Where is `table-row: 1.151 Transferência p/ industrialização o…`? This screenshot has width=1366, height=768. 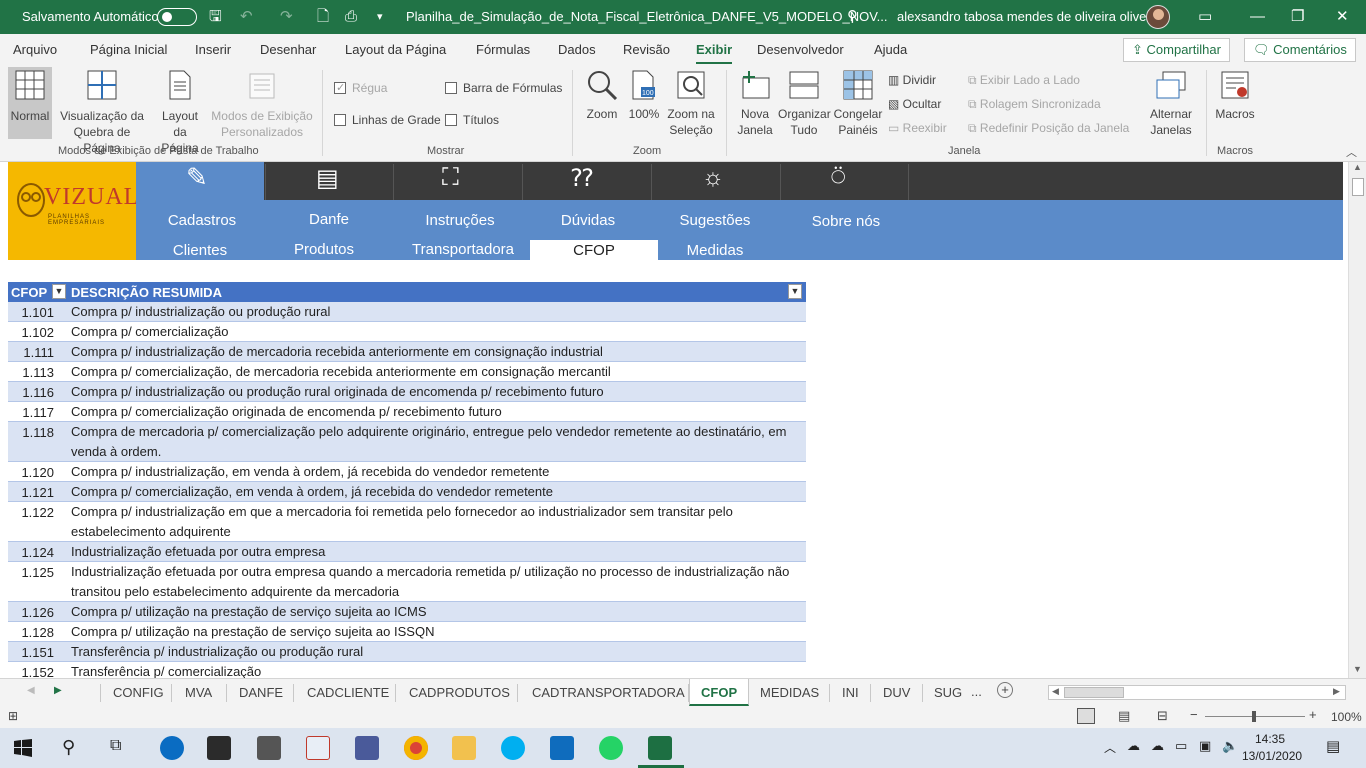 table-row: 1.151 Transferência p/ industrialização o… is located at coordinates (407, 652).